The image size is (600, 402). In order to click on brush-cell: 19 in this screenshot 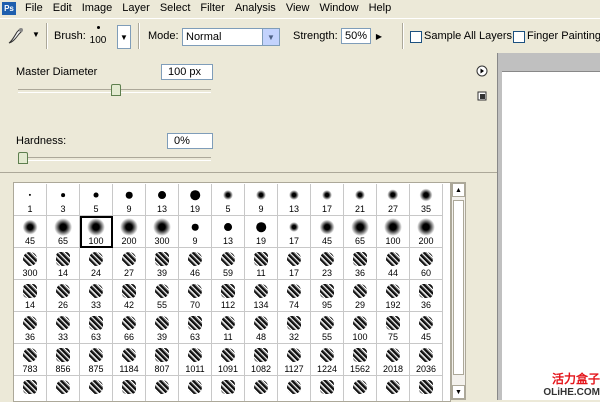, I will do `click(195, 200)`.